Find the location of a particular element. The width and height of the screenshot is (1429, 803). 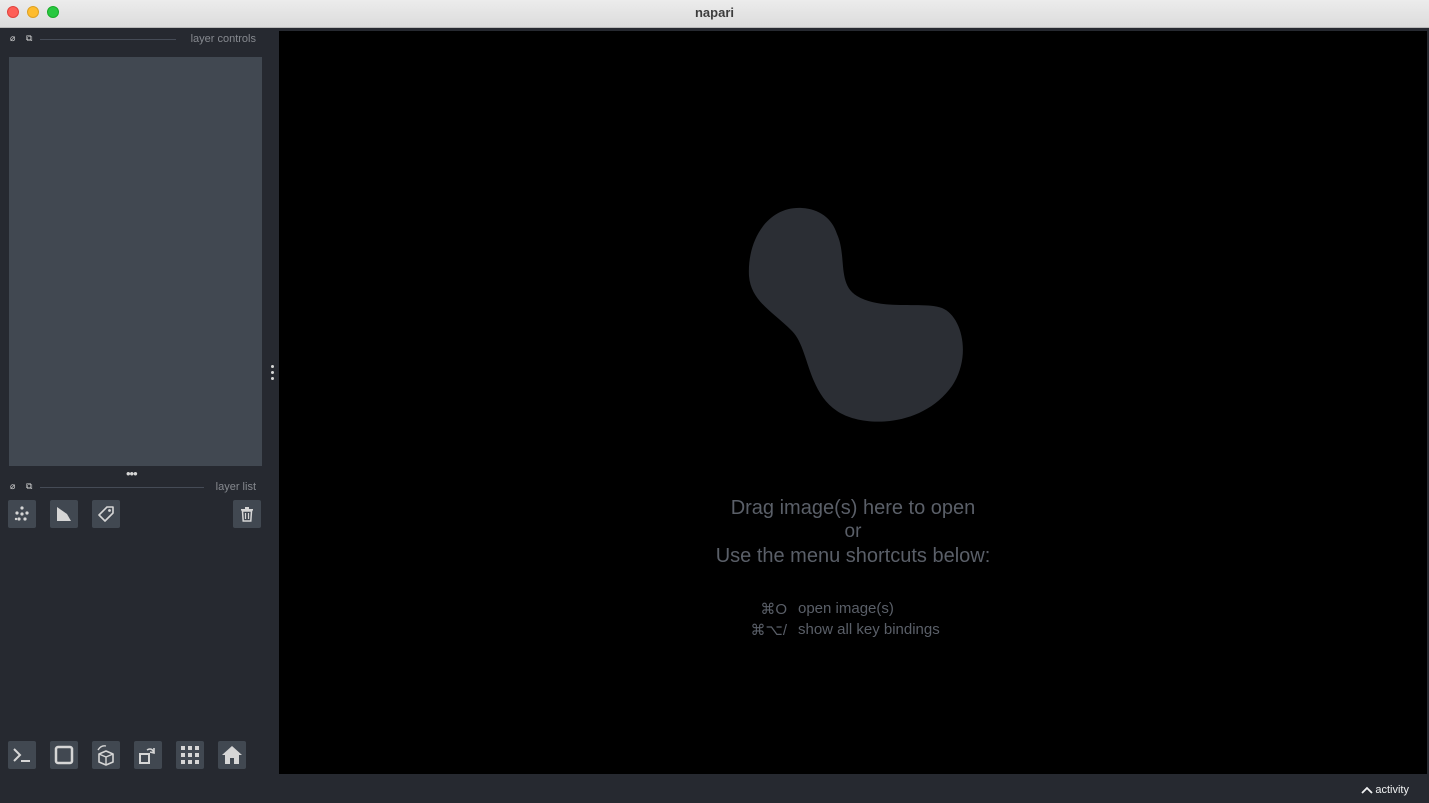

window-titlebar: napari is located at coordinates (714, 14).